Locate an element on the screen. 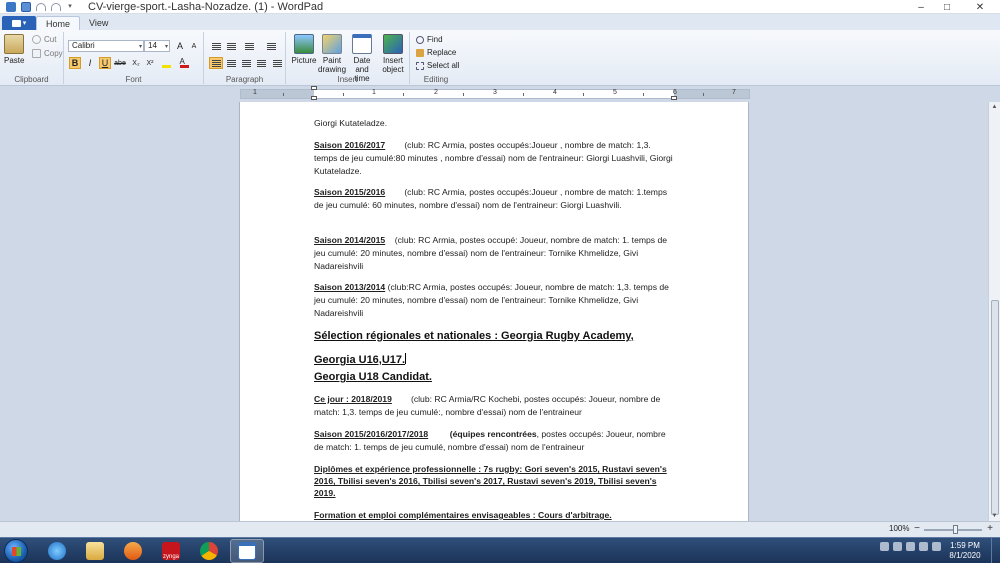  line-spacing-button is located at coordinates (271, 46).